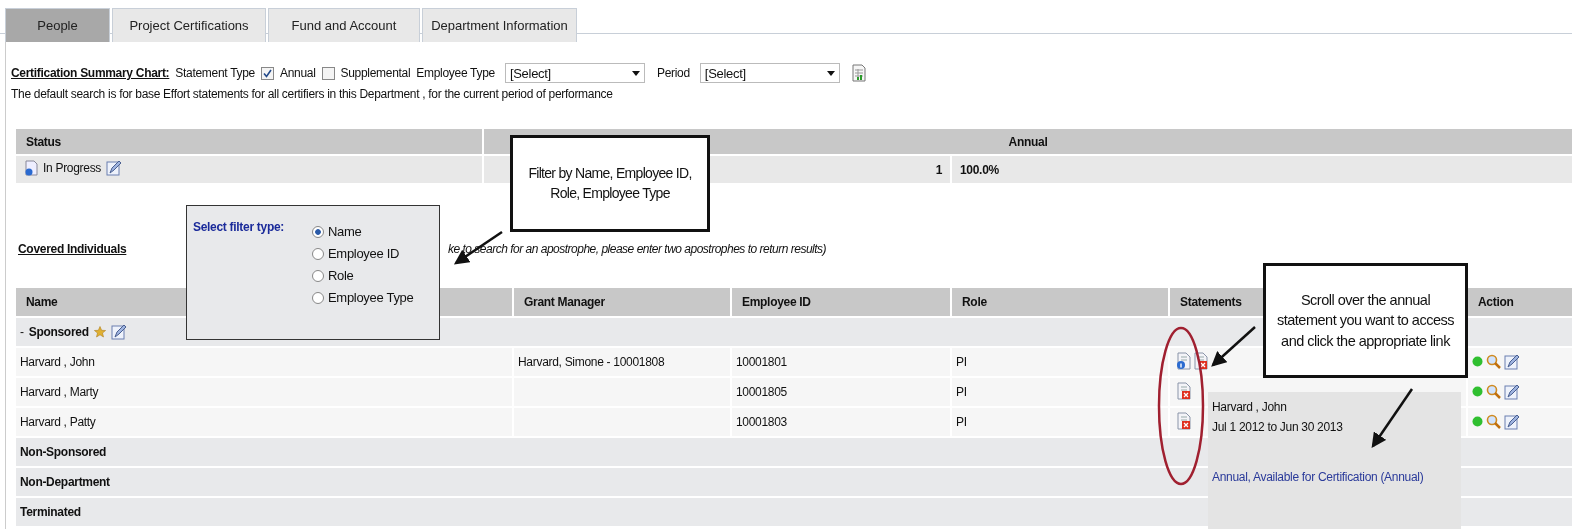  I want to click on chart-title: Certification Summary Chart:, so click(90, 73).